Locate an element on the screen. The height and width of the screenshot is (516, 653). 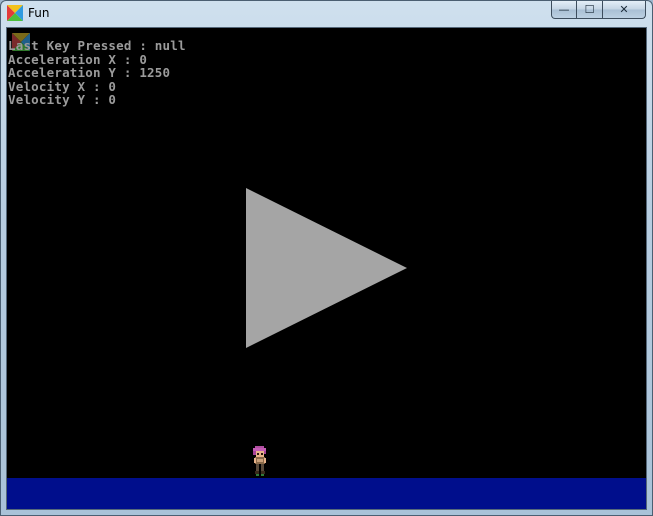
title-bar: Fun — ☐ ✕ is located at coordinates (326, 13).